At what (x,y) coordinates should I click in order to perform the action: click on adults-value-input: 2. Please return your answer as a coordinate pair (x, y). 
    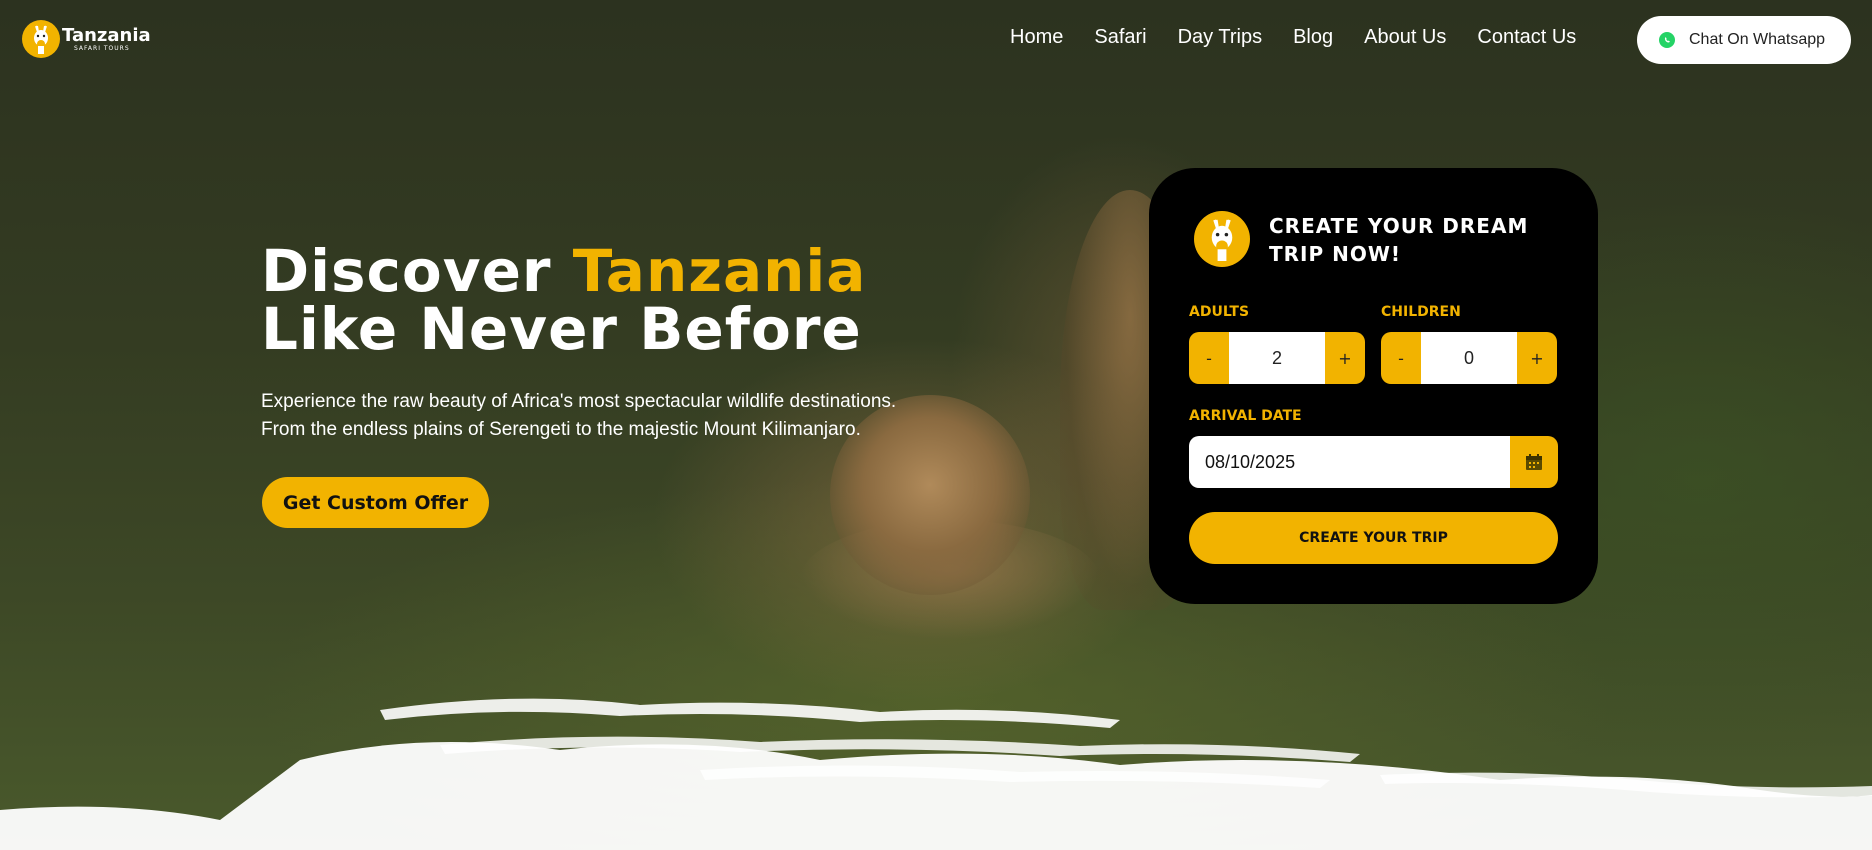
    Looking at the image, I should click on (1277, 358).